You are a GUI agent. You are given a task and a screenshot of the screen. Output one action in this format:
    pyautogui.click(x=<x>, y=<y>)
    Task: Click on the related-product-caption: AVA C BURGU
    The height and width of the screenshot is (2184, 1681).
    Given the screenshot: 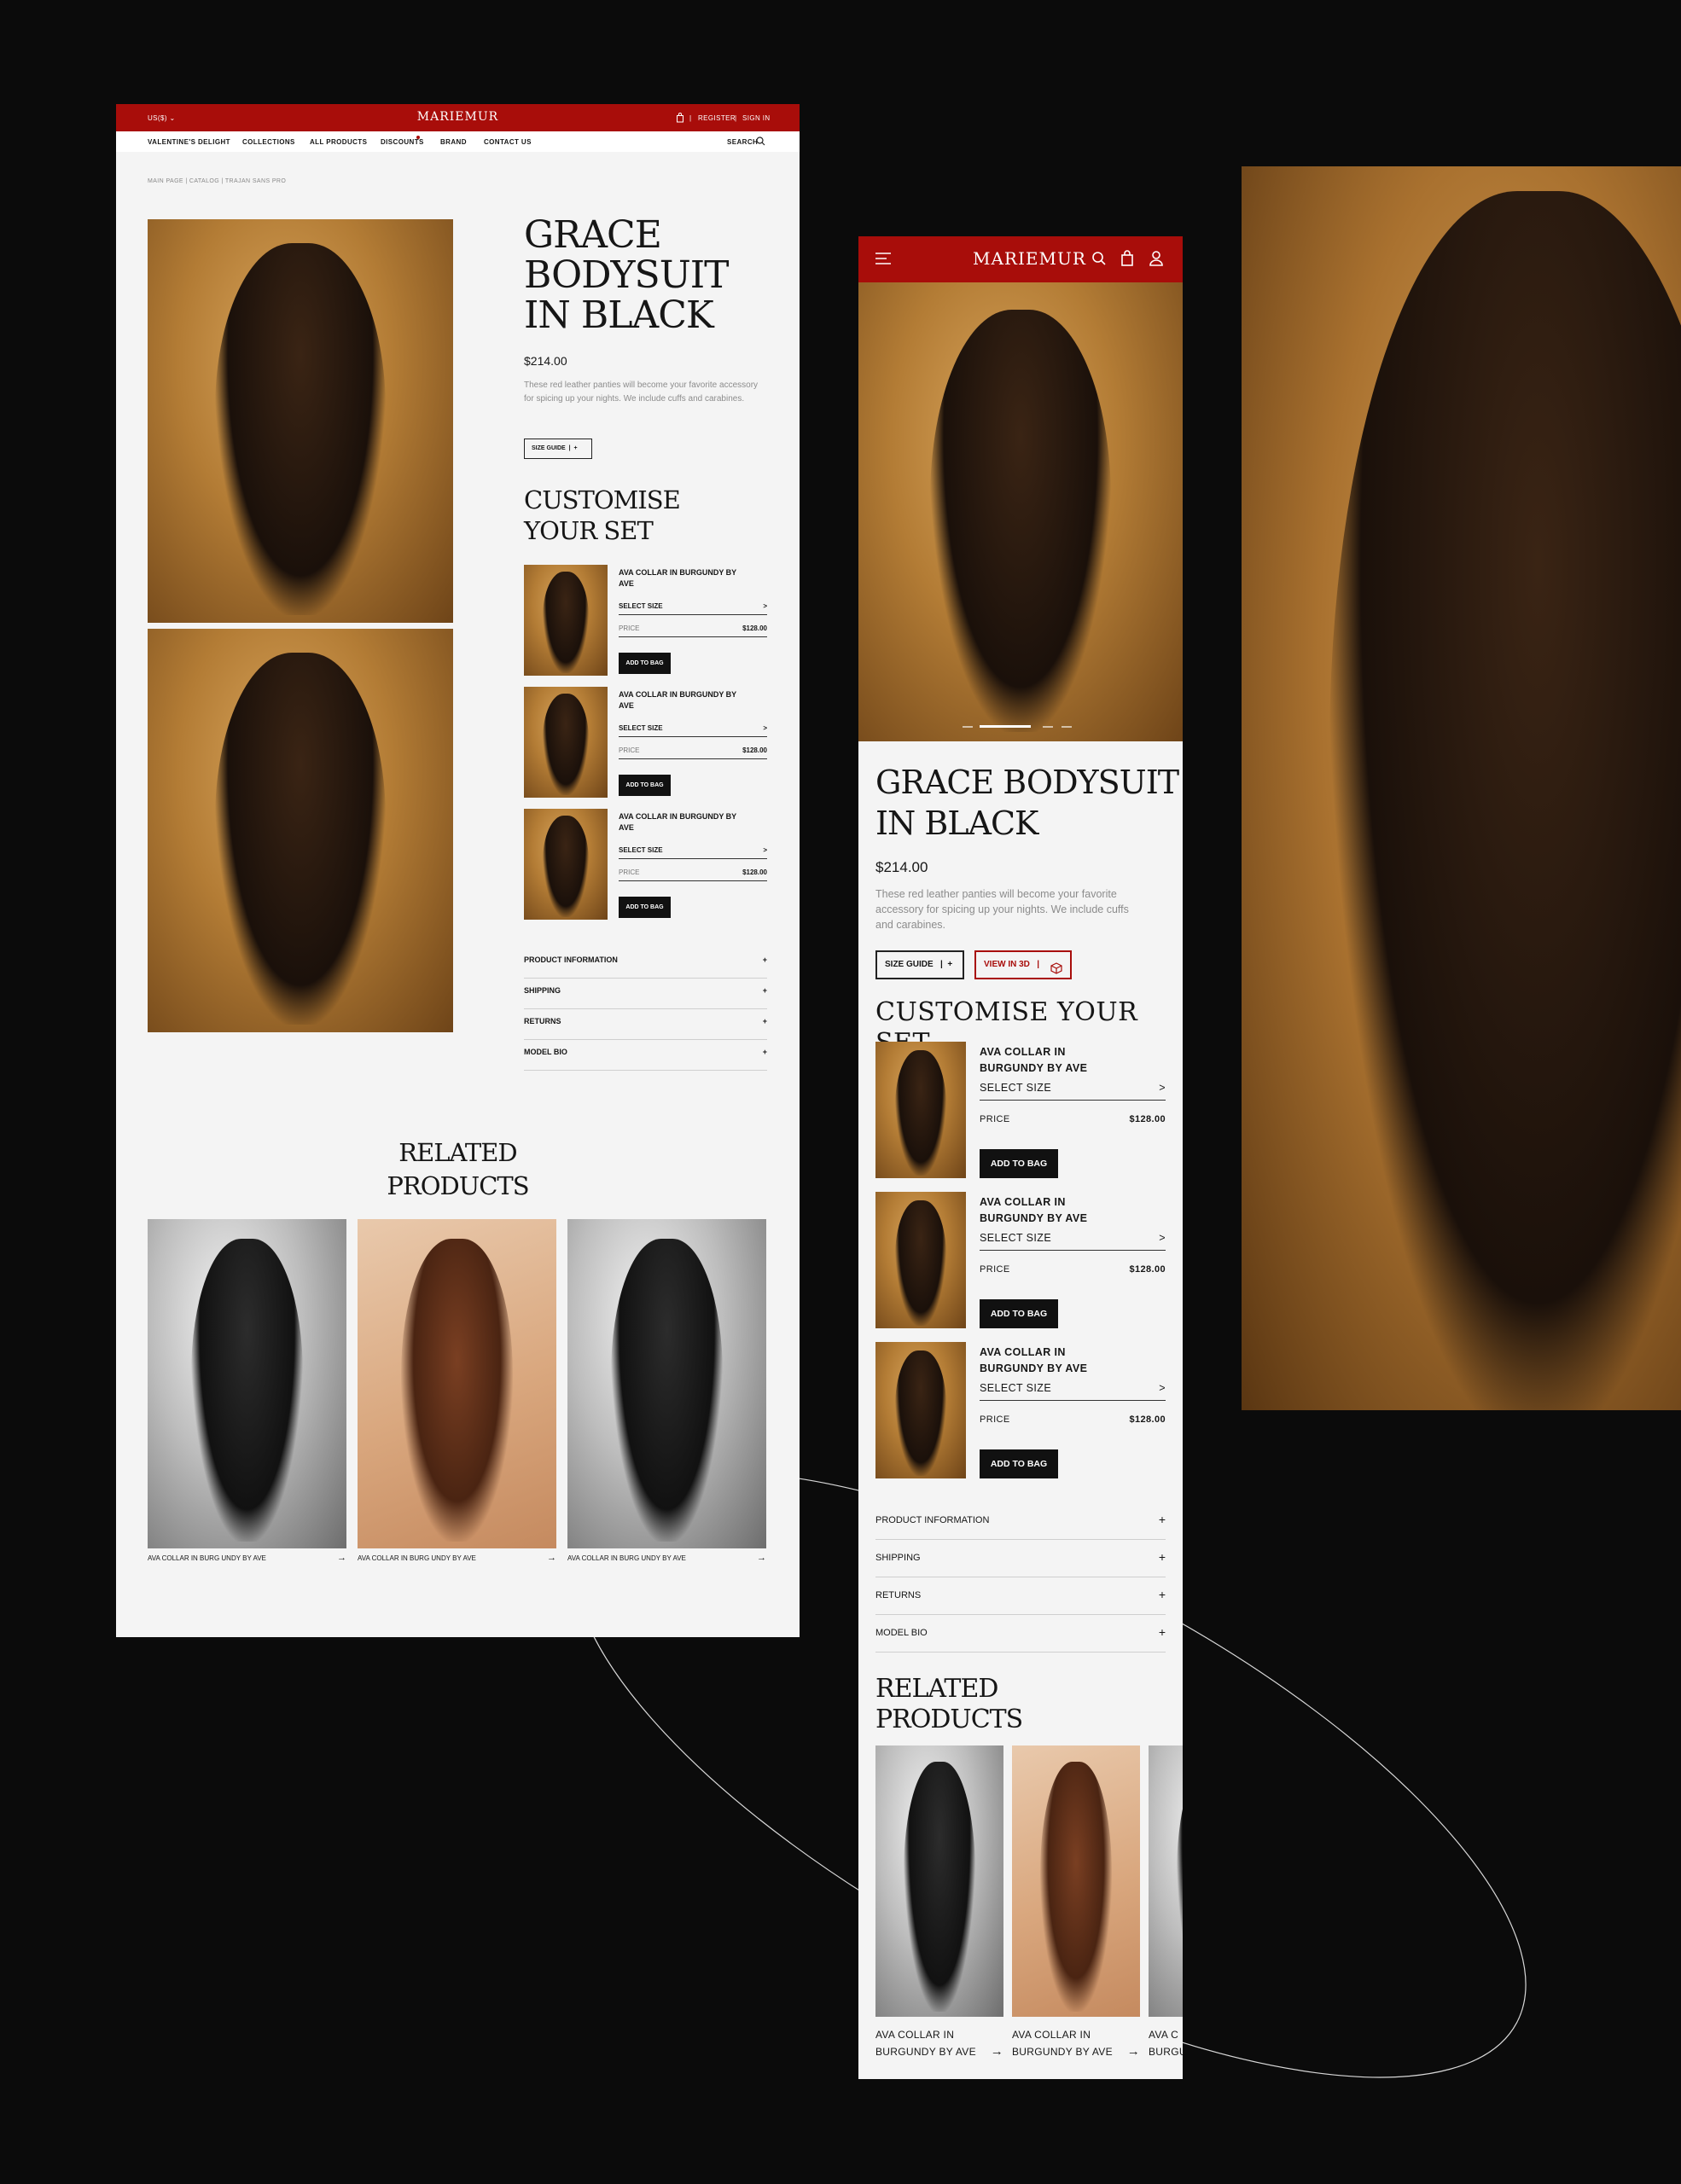 What is the action you would take?
    pyautogui.click(x=1166, y=2043)
    